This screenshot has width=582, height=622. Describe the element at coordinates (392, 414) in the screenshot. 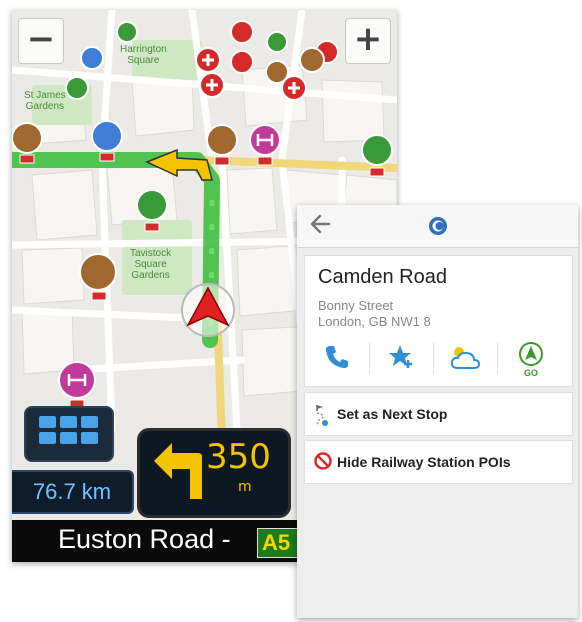

I see `set-next-stop-label: Set as Next Stop` at that location.